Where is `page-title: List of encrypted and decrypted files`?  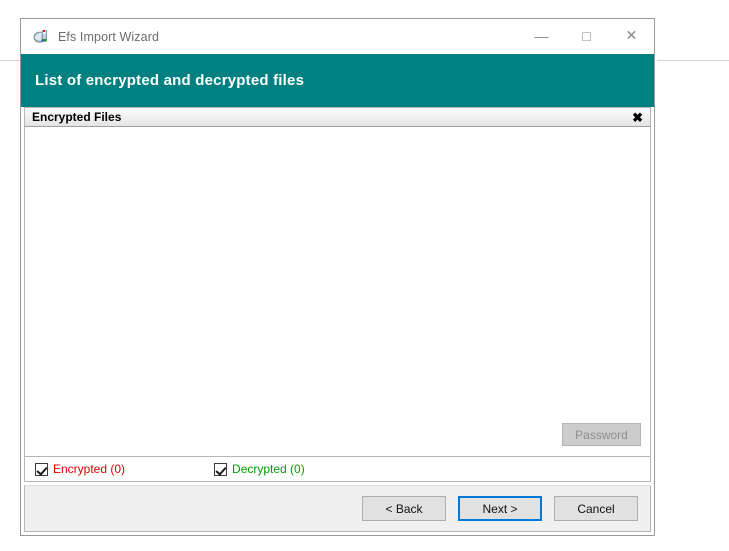
page-title: List of encrypted and decrypted files is located at coordinates (170, 80).